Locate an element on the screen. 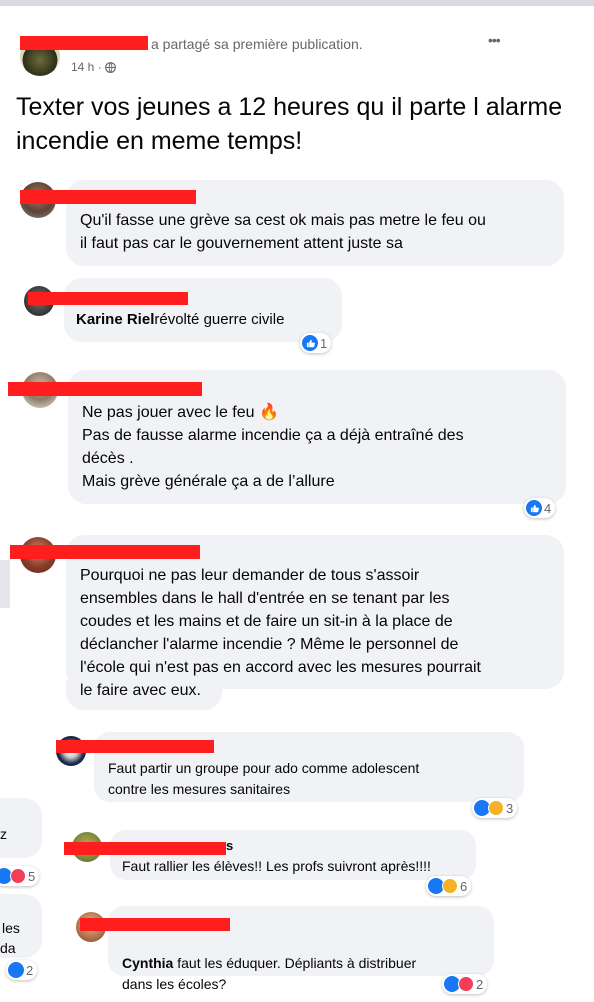 Image resolution: width=594 pixels, height=1002 pixels. comment-bubble is located at coordinates (203, 310).